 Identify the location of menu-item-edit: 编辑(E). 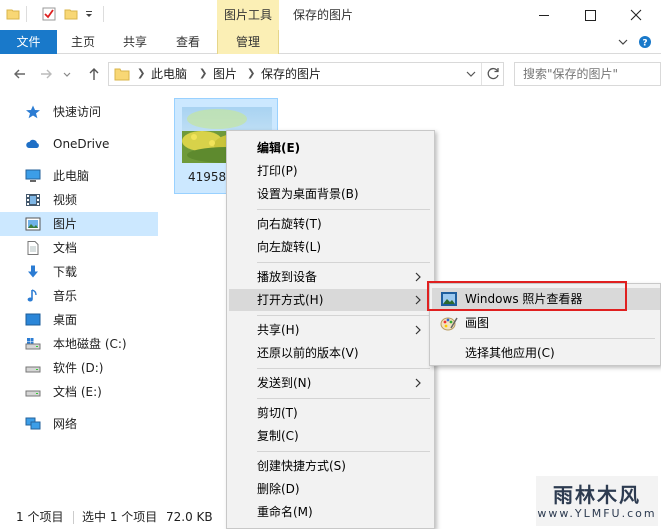
(330, 148).